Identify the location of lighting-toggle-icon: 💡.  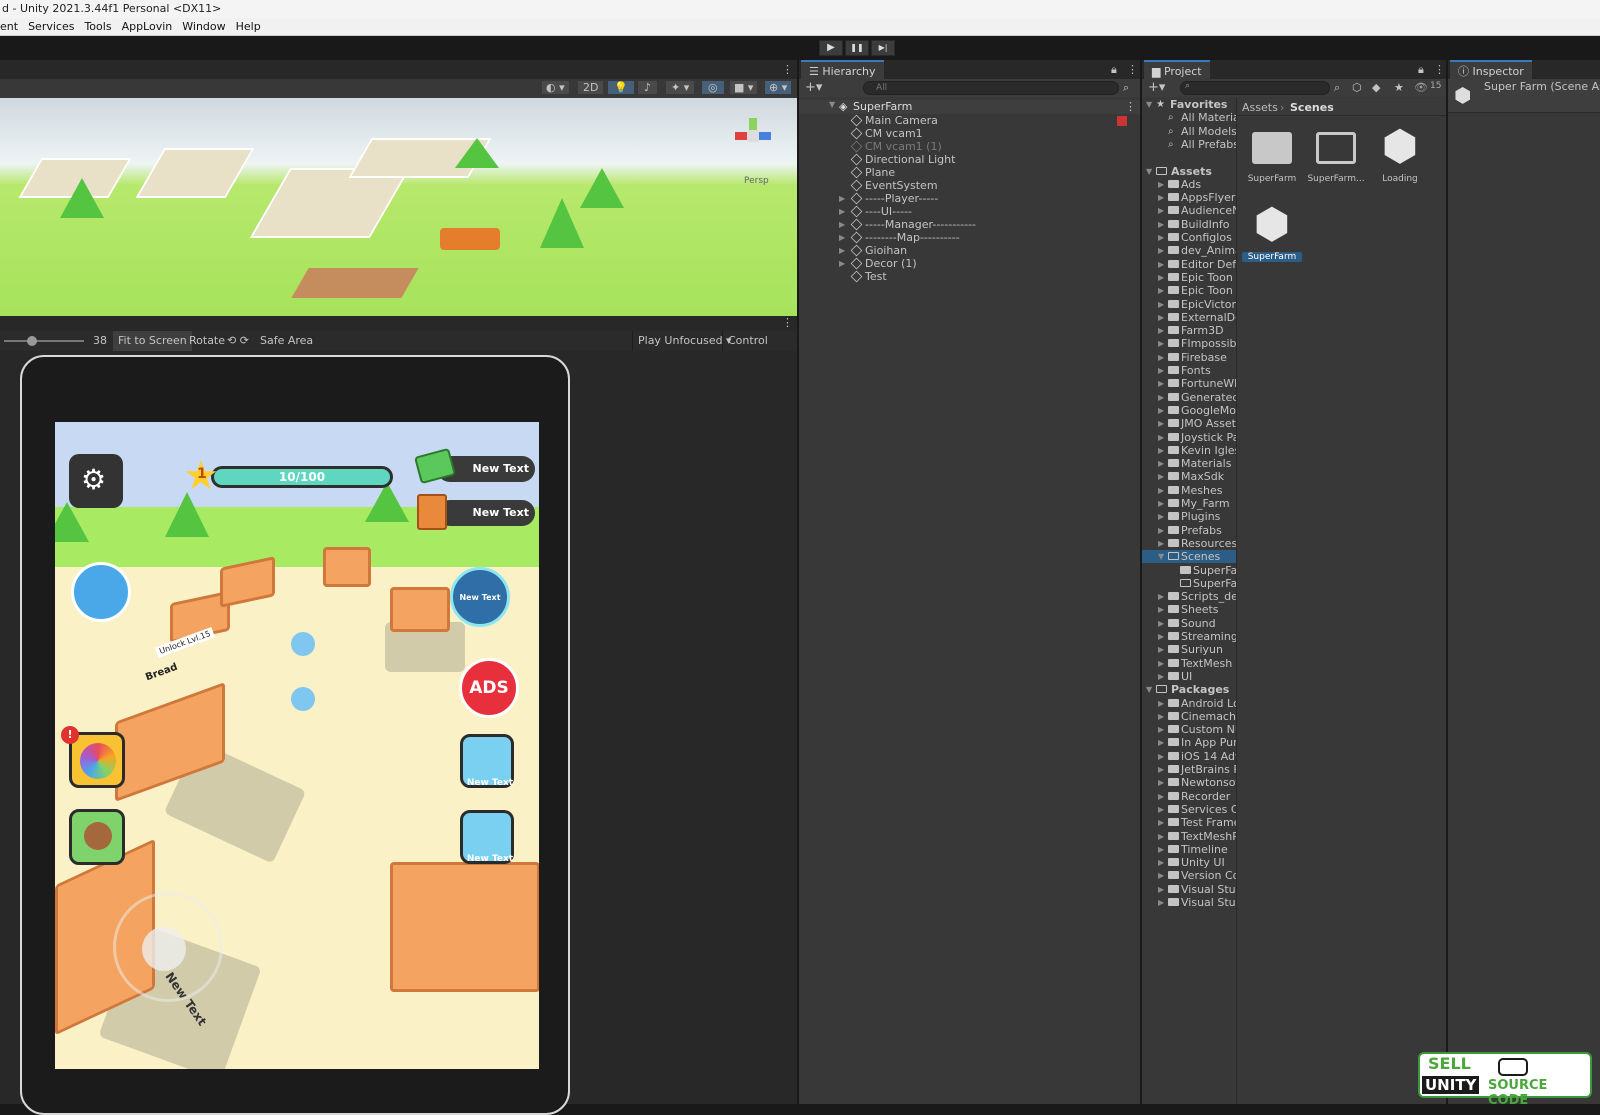
(621, 87).